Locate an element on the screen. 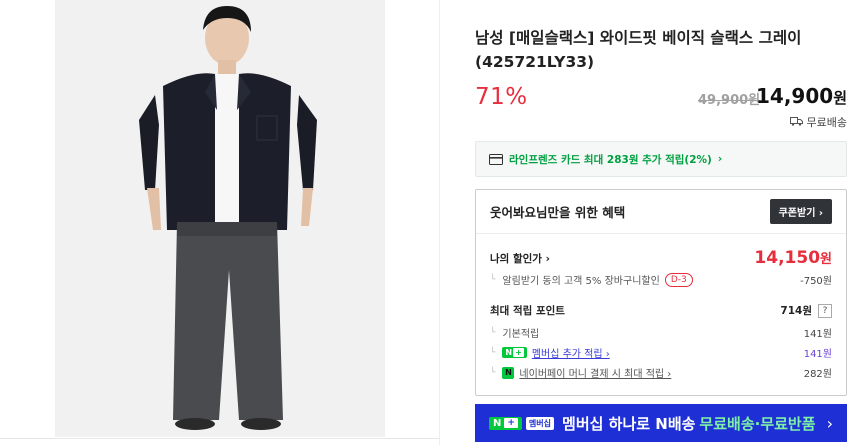 The image size is (850, 445). shipping-info: 무료배송 is located at coordinates (818, 122).